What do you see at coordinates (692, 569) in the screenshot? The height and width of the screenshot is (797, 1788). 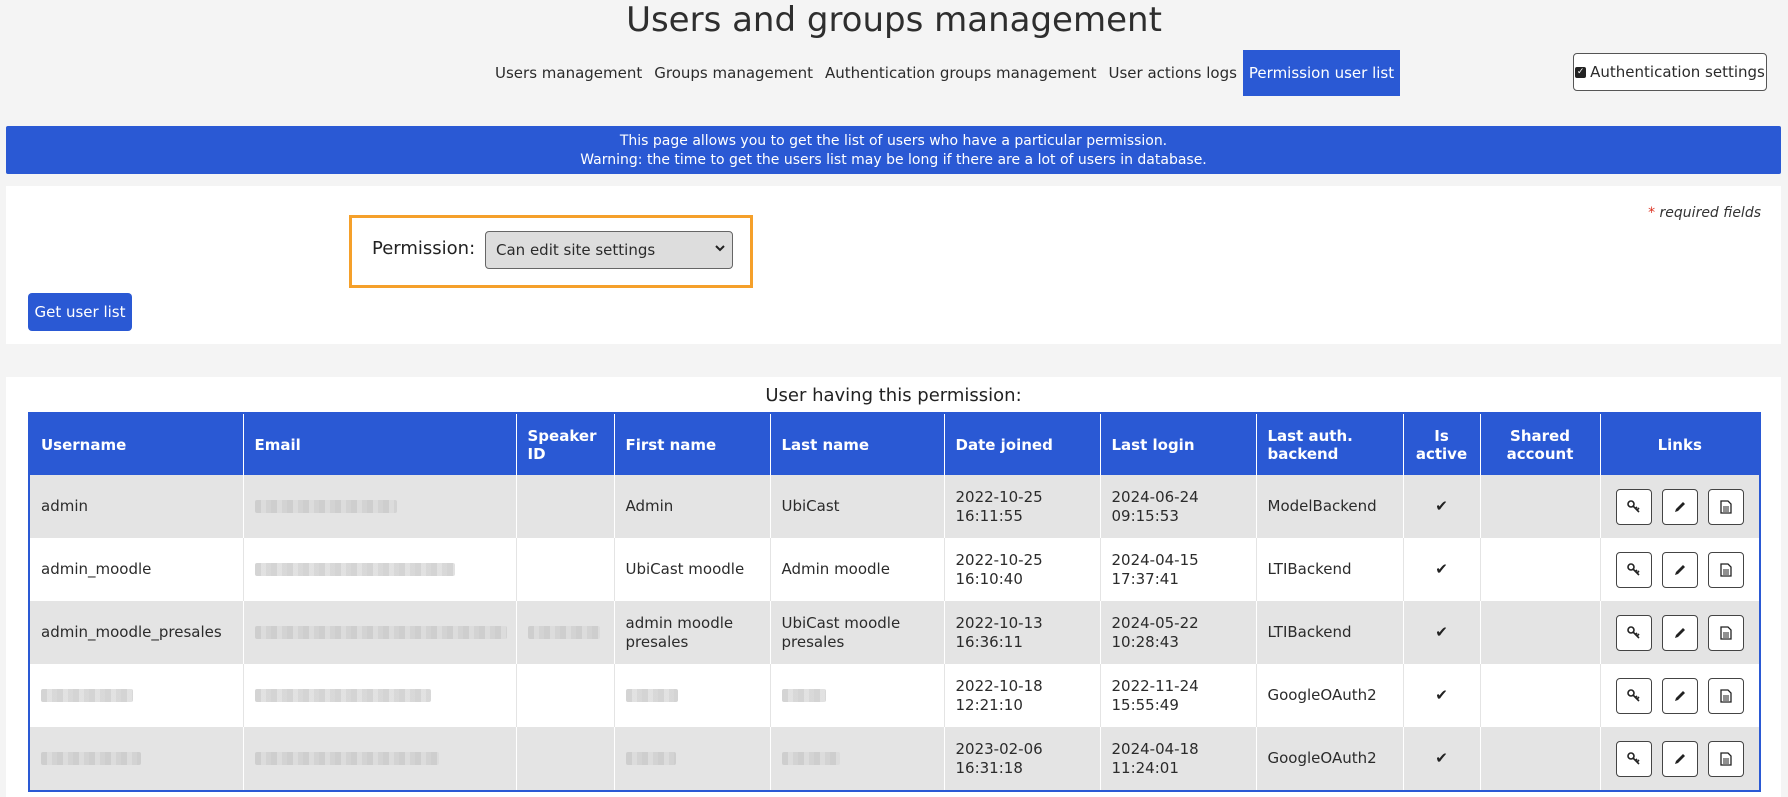 I see `cell-first-name: UbiCast moodle` at bounding box center [692, 569].